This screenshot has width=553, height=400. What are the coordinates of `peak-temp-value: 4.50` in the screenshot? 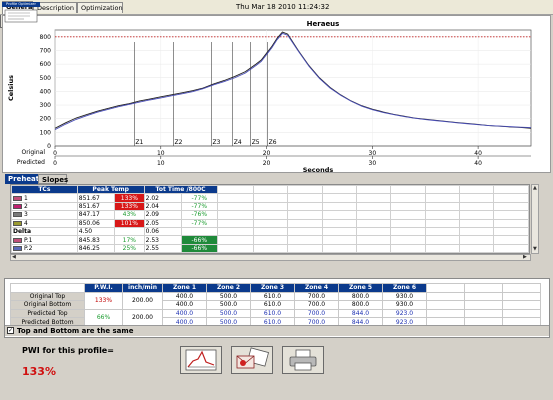 It's located at (96, 231).